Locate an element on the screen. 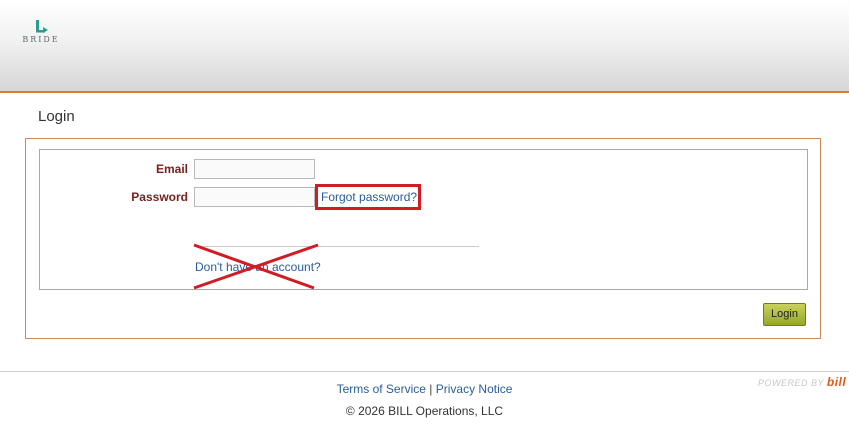 Image resolution: width=849 pixels, height=430 pixels. privacy-link: Privacy Notice is located at coordinates (474, 389).